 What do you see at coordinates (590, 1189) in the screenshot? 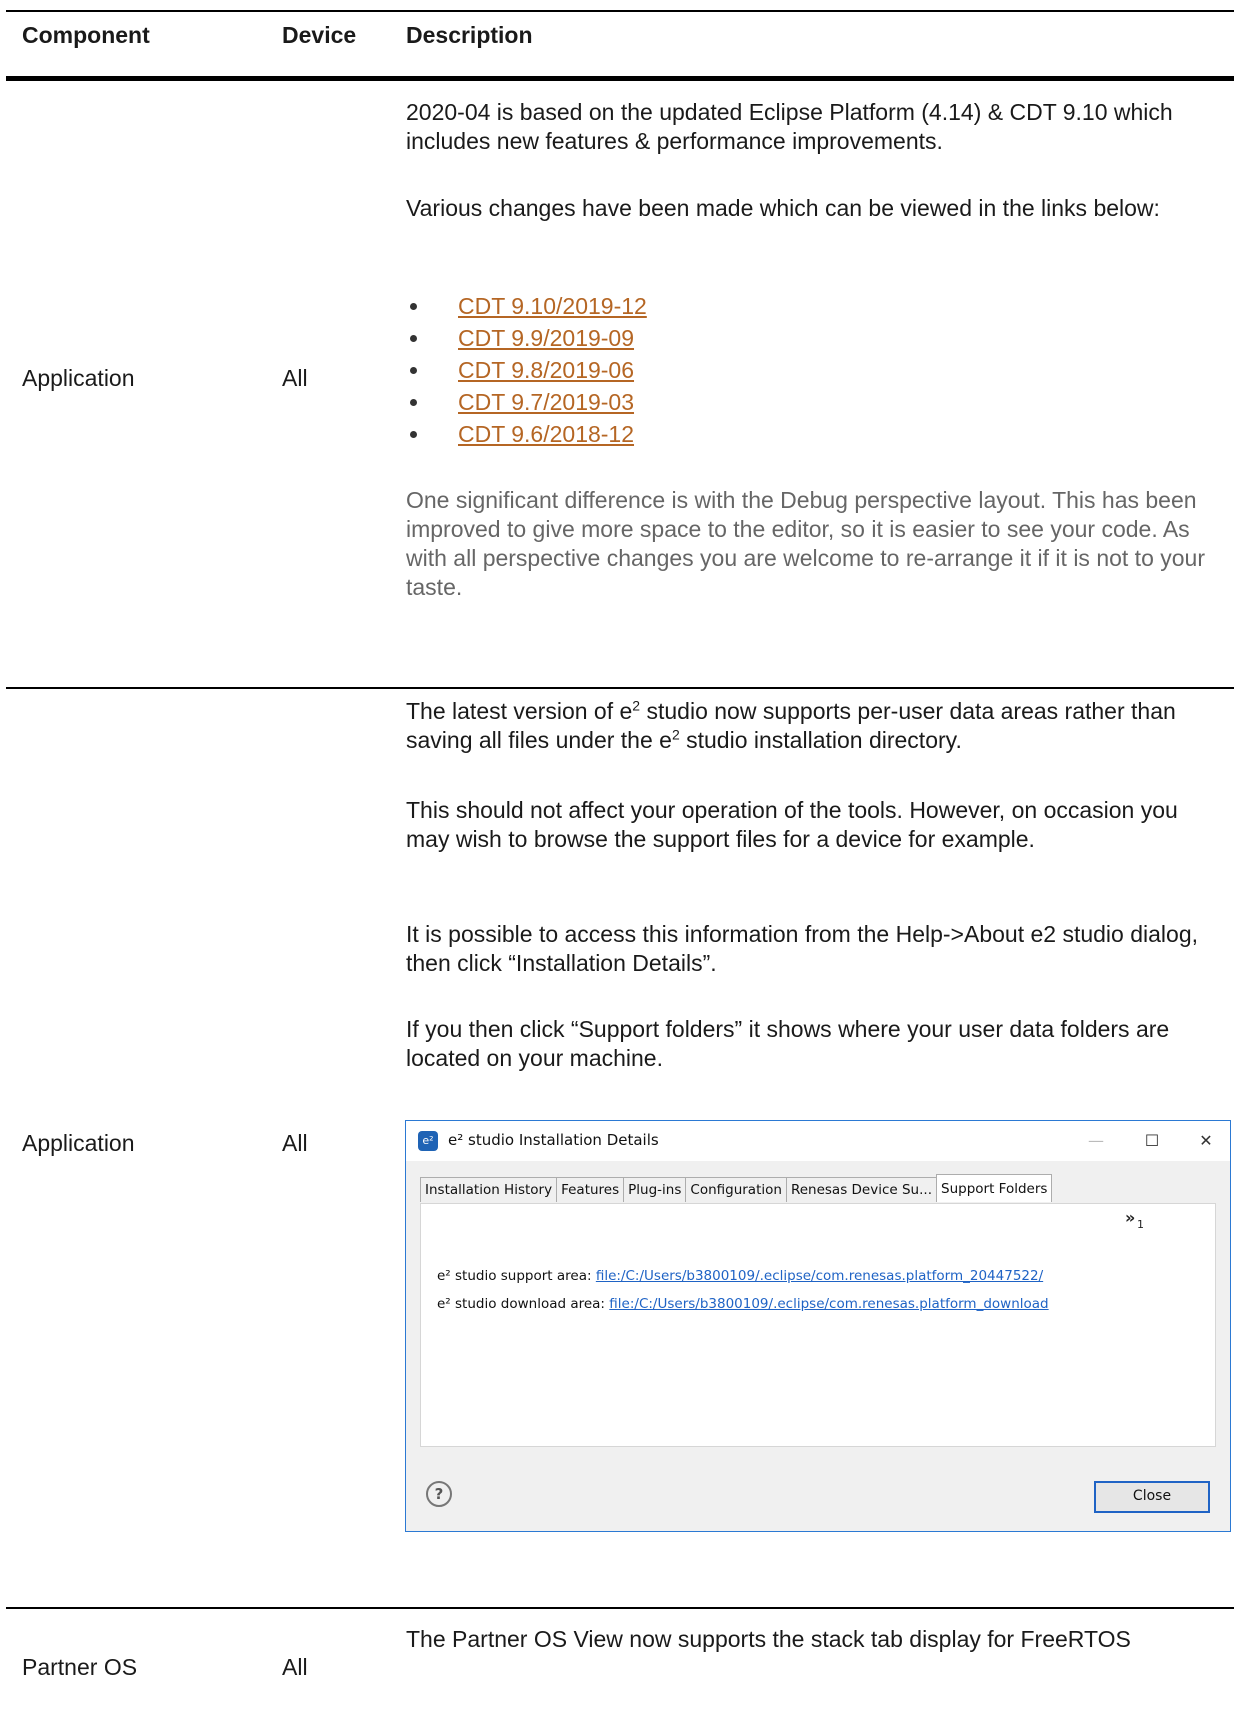
I see `tab-features: Features` at bounding box center [590, 1189].